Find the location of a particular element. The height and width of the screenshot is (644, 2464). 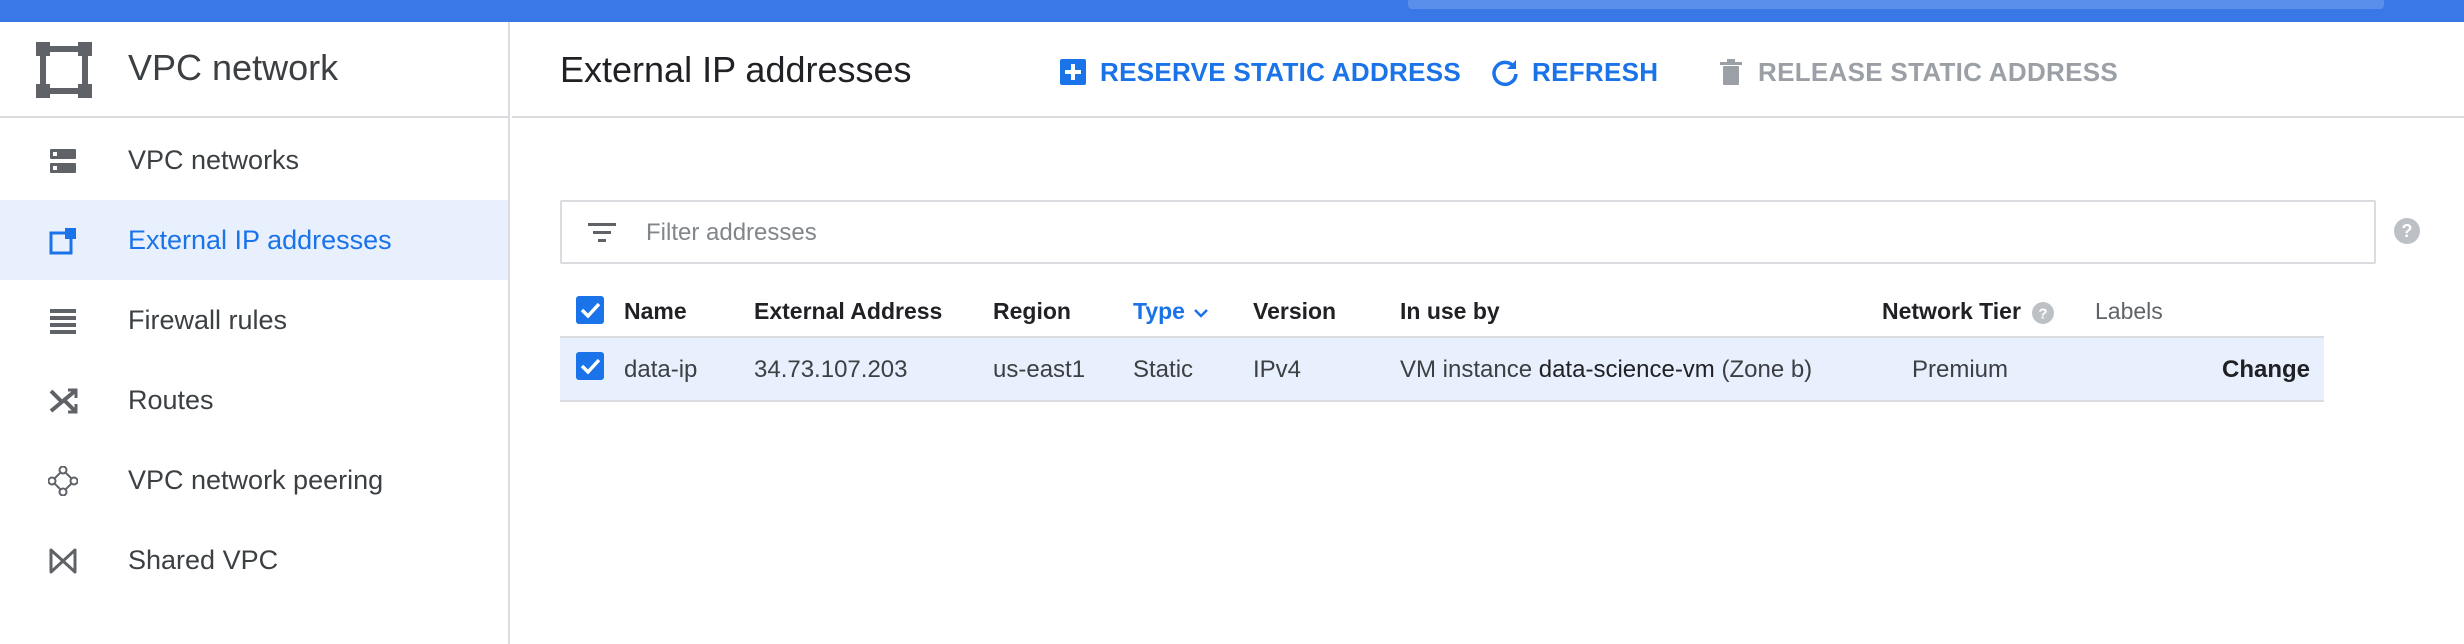

refresh-button: REFRESH is located at coordinates (1574, 72).